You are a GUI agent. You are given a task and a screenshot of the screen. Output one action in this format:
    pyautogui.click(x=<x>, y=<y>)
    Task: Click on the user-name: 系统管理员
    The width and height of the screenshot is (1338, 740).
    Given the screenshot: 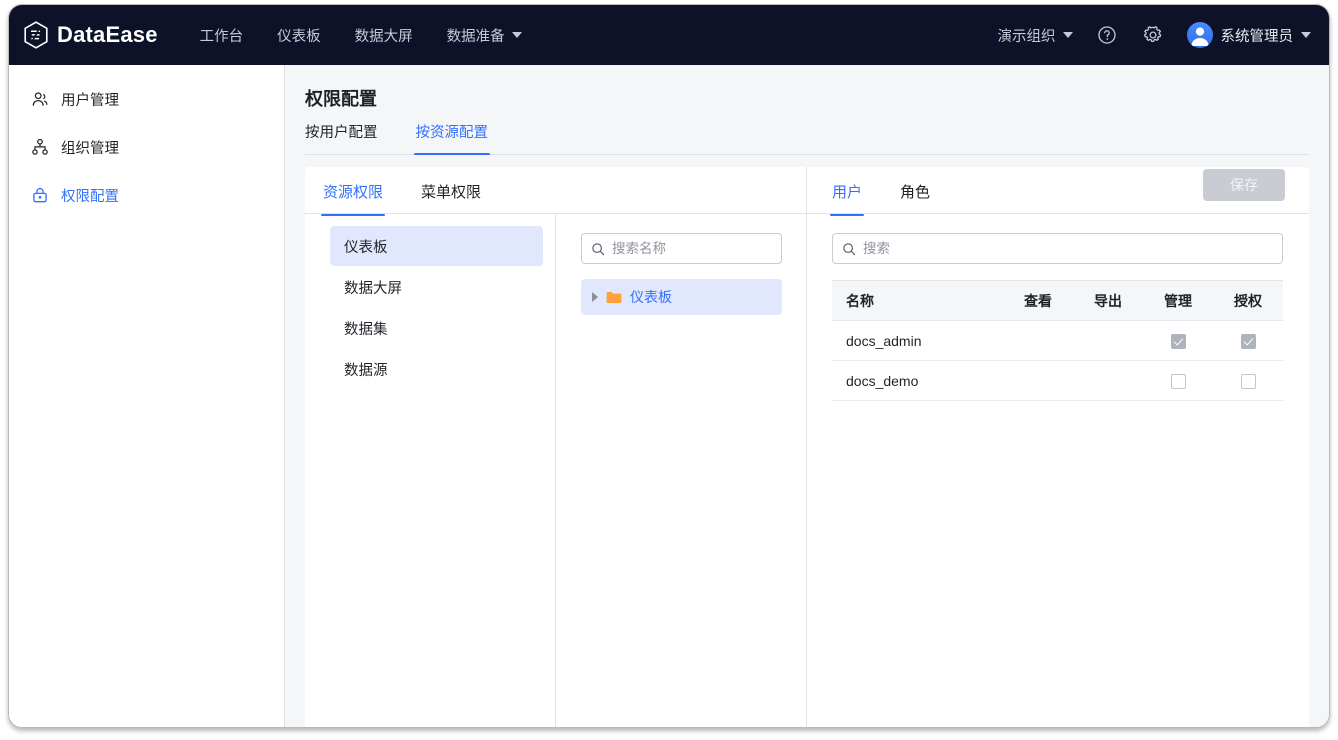 What is the action you would take?
    pyautogui.click(x=1257, y=36)
    